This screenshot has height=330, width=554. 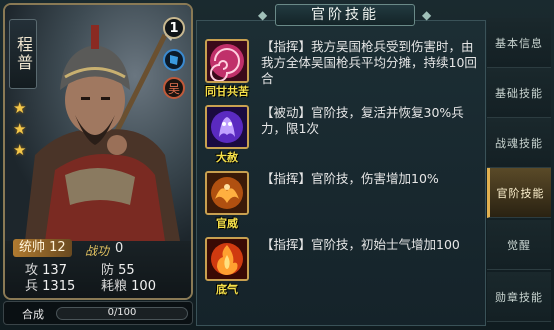 I want to click on synthesis-bar: 合成 0/100, so click(x=98, y=313).